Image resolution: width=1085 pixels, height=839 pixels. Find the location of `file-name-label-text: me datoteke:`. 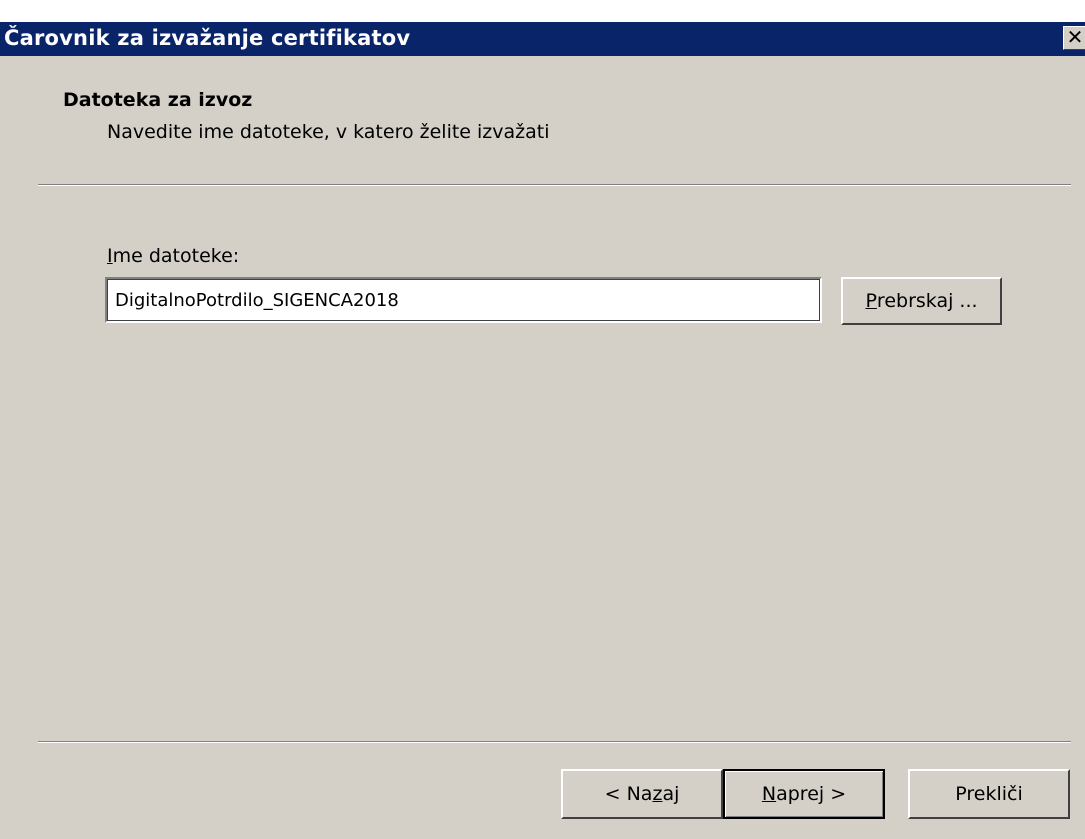

file-name-label-text: me datoteke: is located at coordinates (176, 256).